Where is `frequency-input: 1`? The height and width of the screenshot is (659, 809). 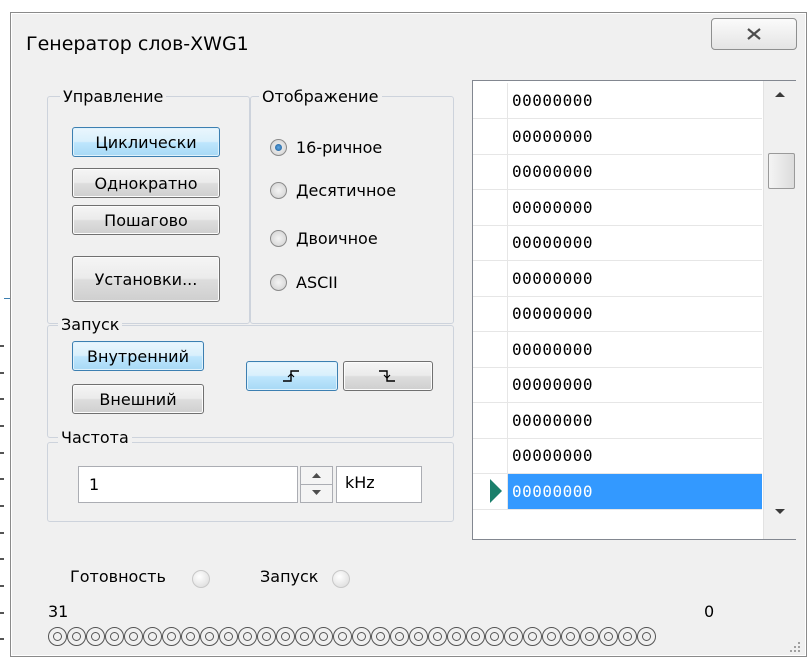 frequency-input: 1 is located at coordinates (188, 484).